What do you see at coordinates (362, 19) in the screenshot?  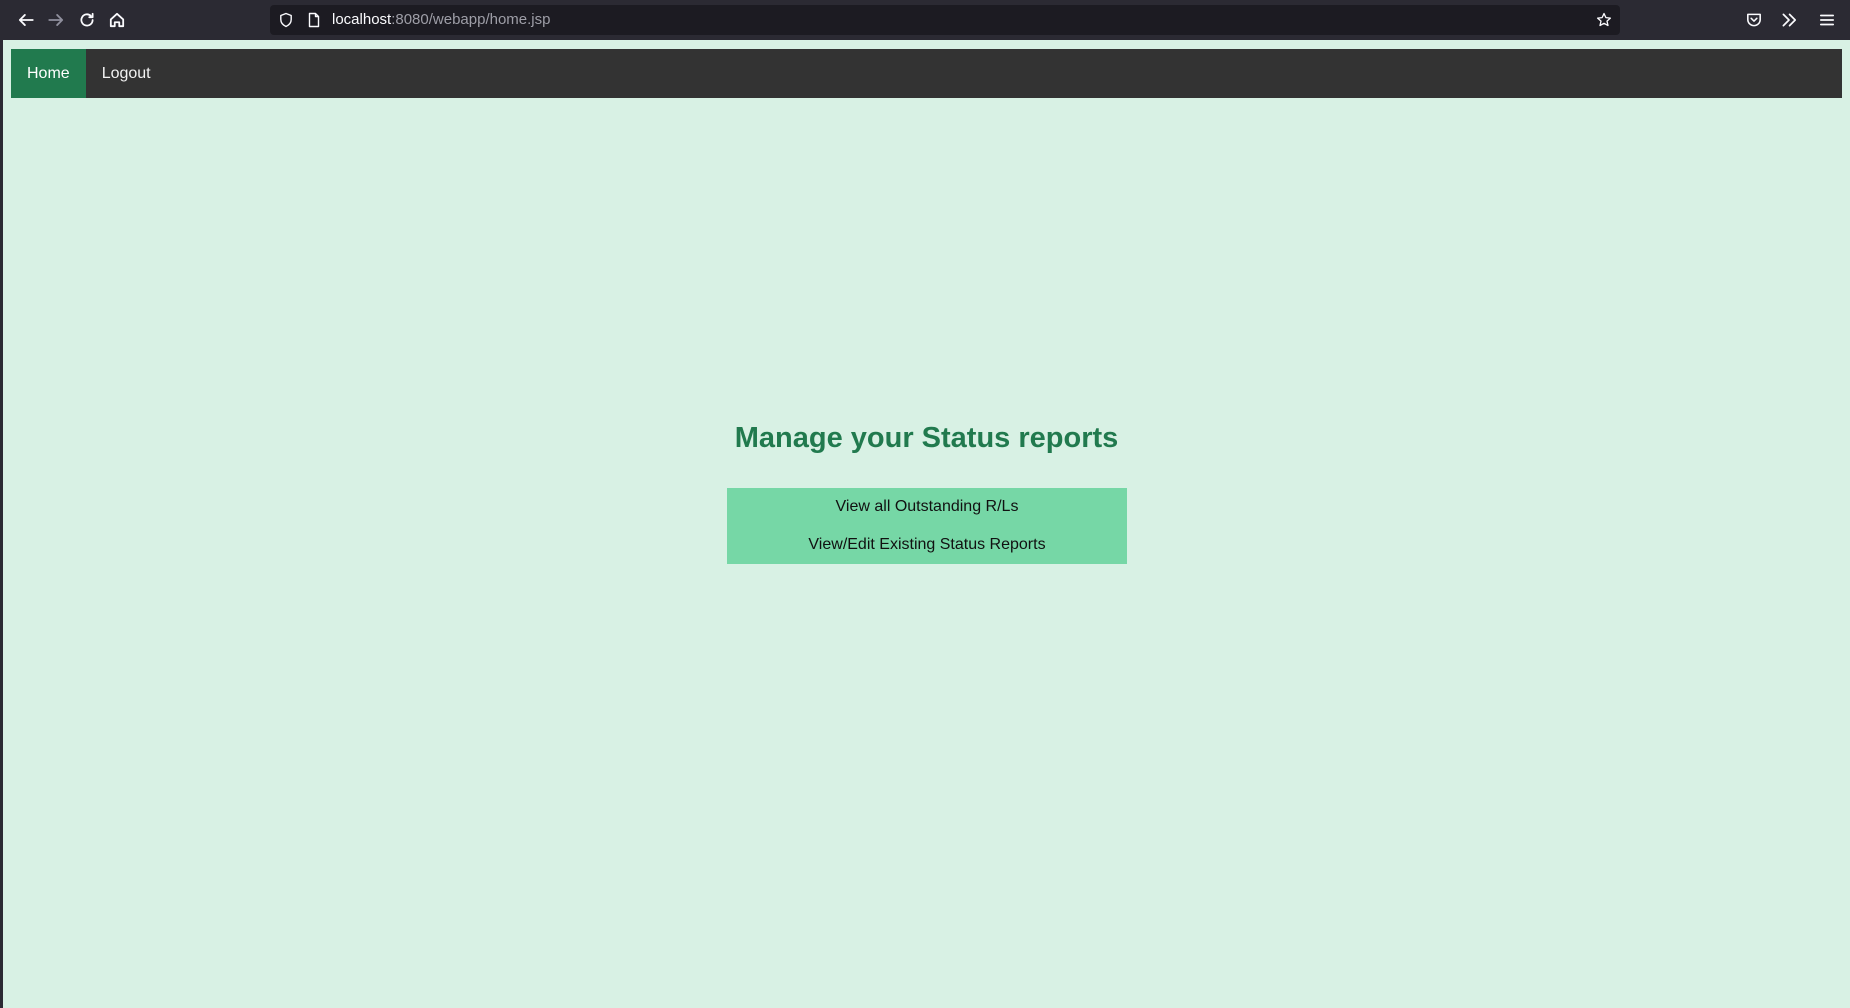 I see `url-host: localhost` at bounding box center [362, 19].